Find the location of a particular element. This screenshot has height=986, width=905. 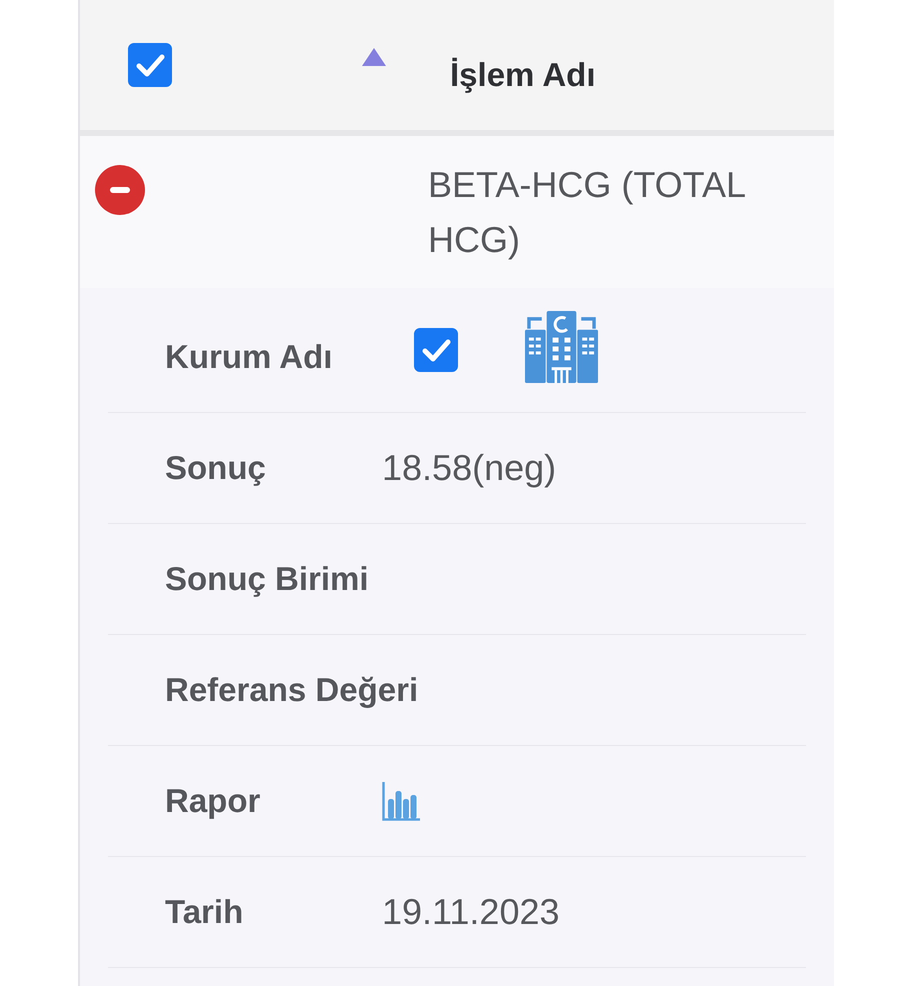

field-label: Kurum Adı is located at coordinates (249, 357).